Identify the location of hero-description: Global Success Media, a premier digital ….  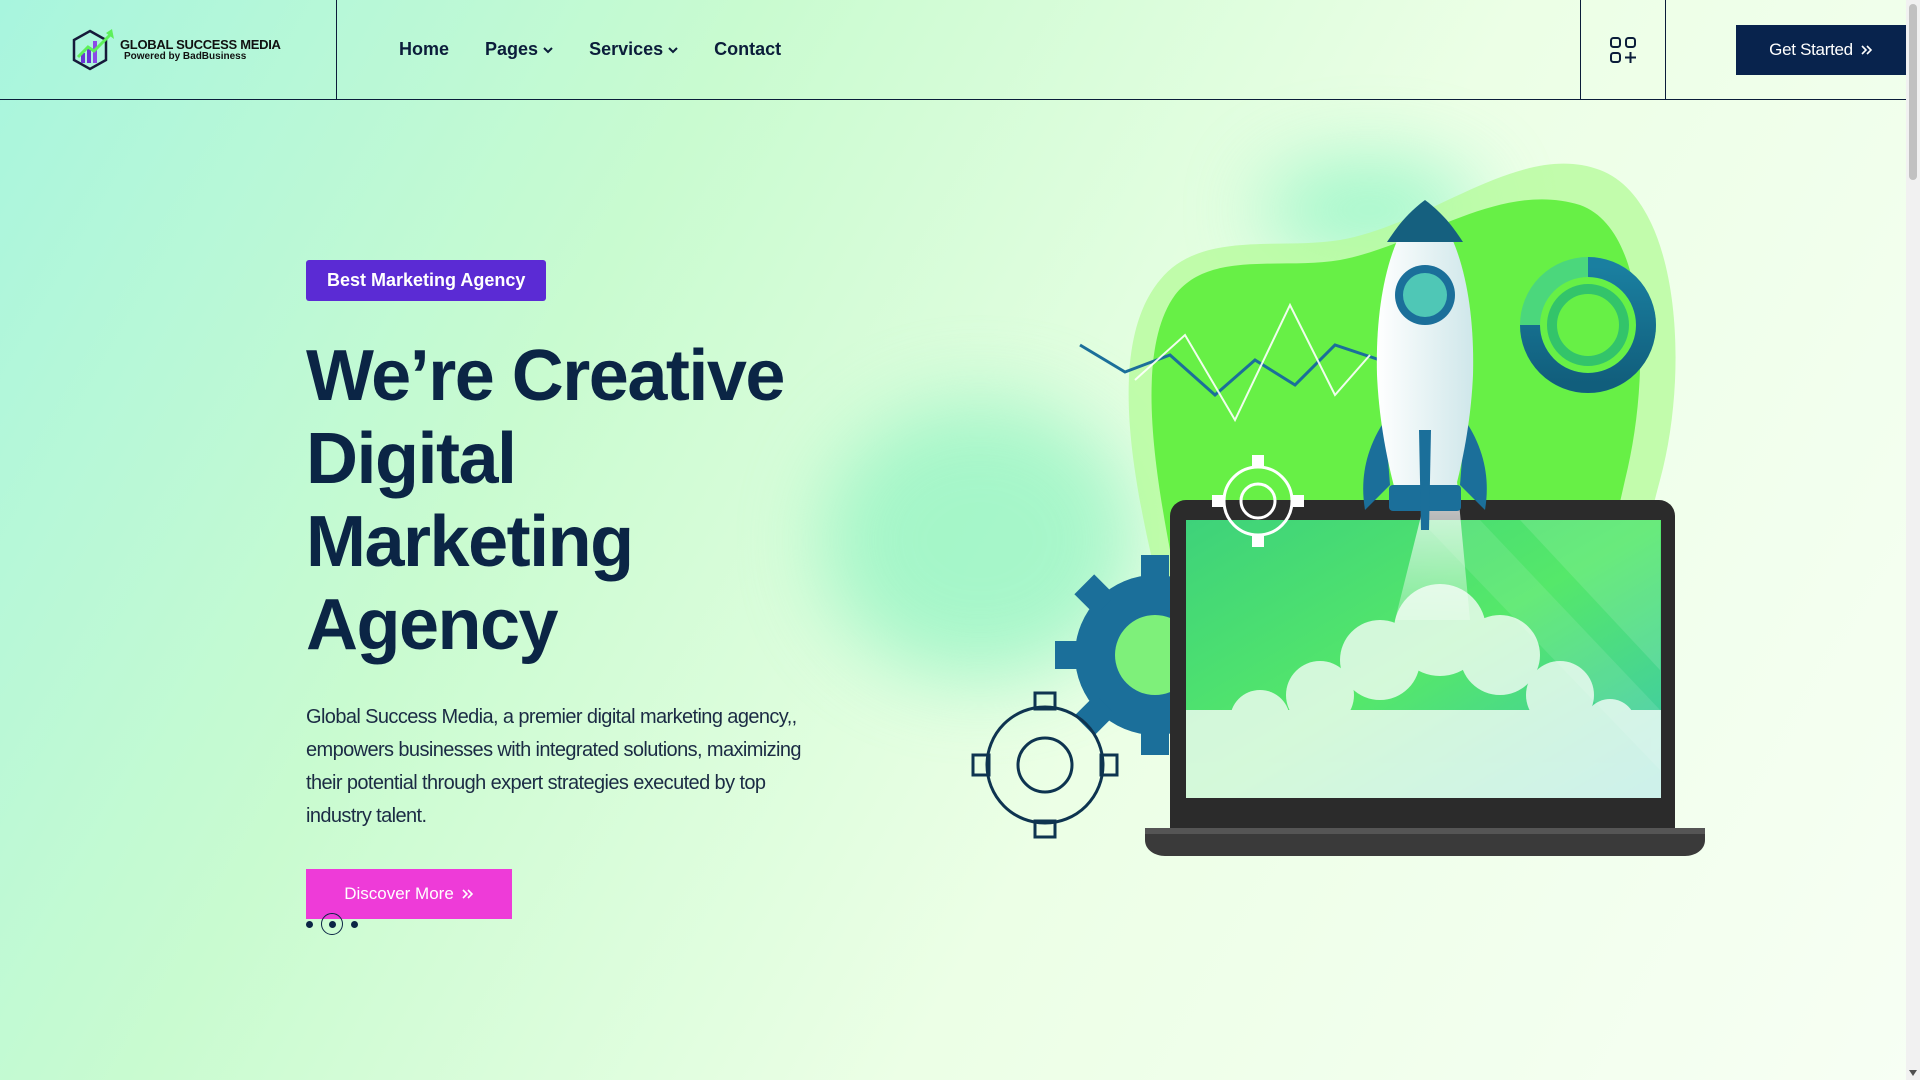
(554, 766).